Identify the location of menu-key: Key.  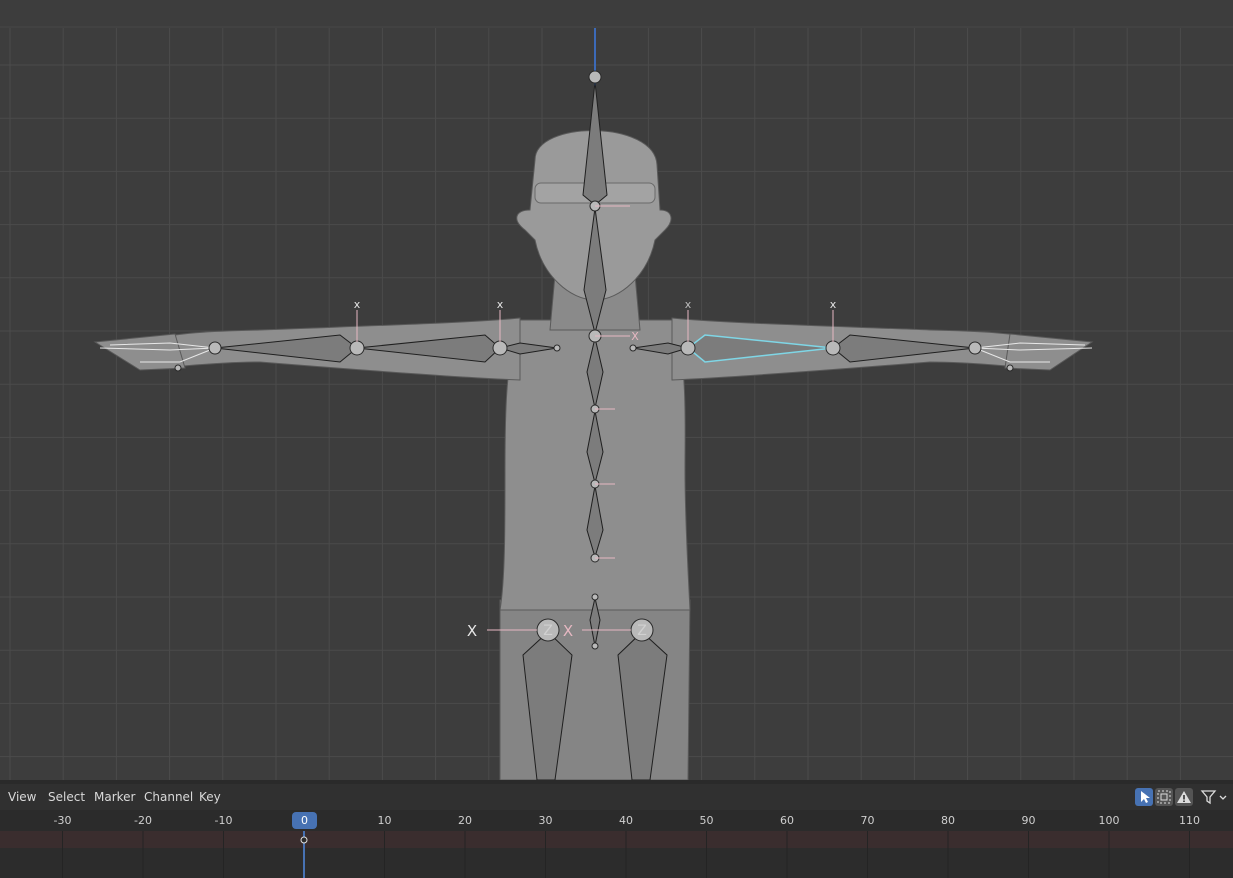
(210, 797).